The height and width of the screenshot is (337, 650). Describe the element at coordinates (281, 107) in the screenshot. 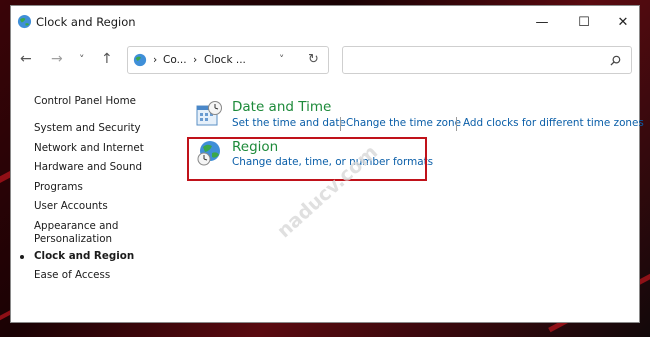

I see `category-title-date-time: Date and Time` at that location.